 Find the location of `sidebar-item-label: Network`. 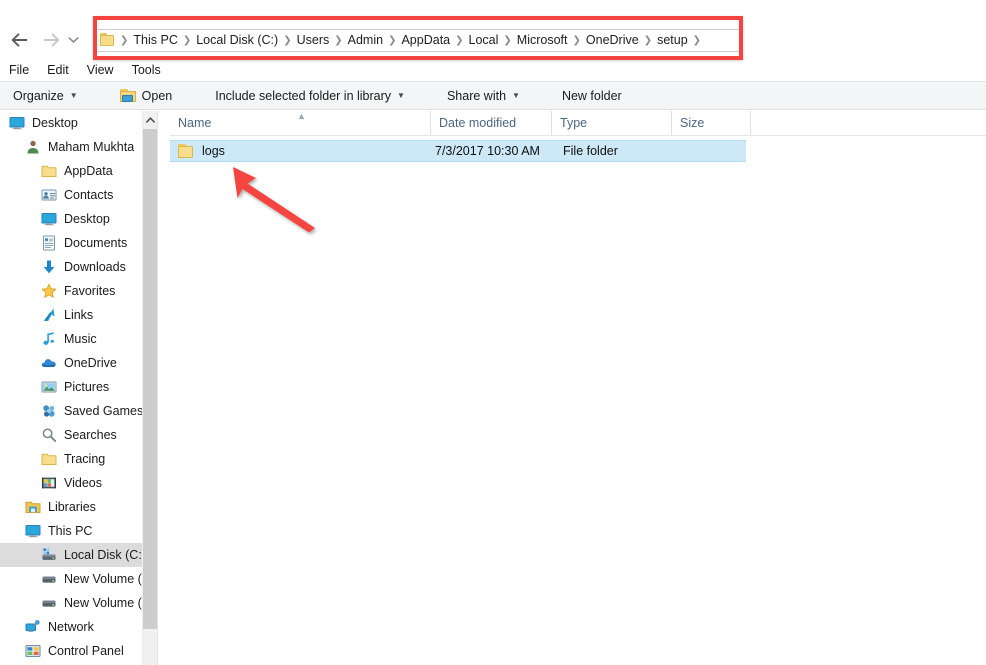

sidebar-item-label: Network is located at coordinates (71, 627).